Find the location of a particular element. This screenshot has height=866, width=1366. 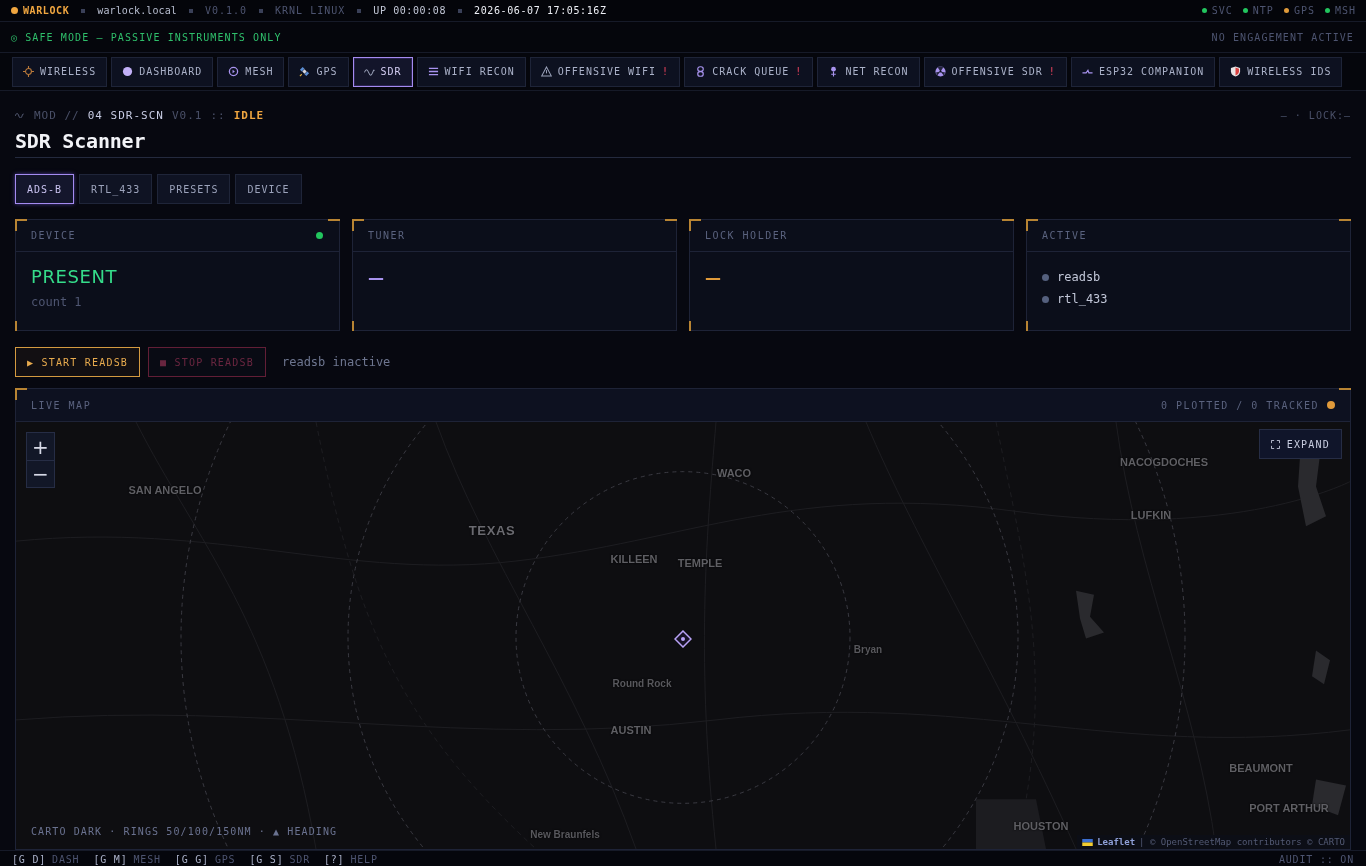

map-label: AUSTIN is located at coordinates (631, 730).